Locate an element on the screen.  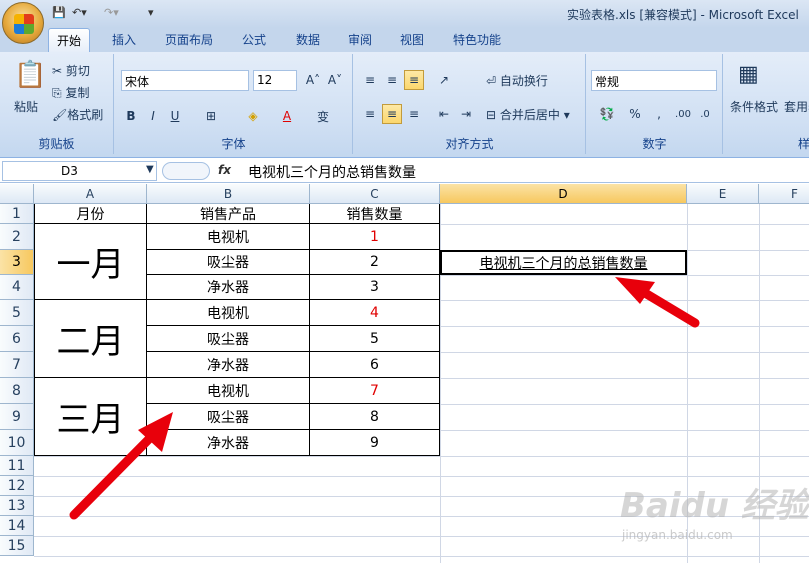
cut-button: ✂ 剪切 is located at coordinates (71, 70).